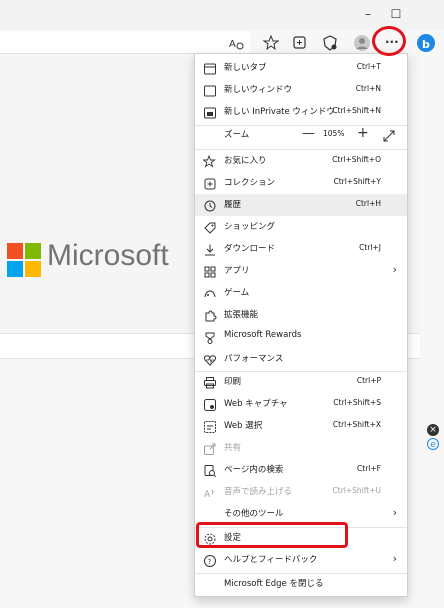 This screenshot has width=444, height=608. Describe the element at coordinates (250, 183) in the screenshot. I see `menu-item-label: コレクション` at that location.